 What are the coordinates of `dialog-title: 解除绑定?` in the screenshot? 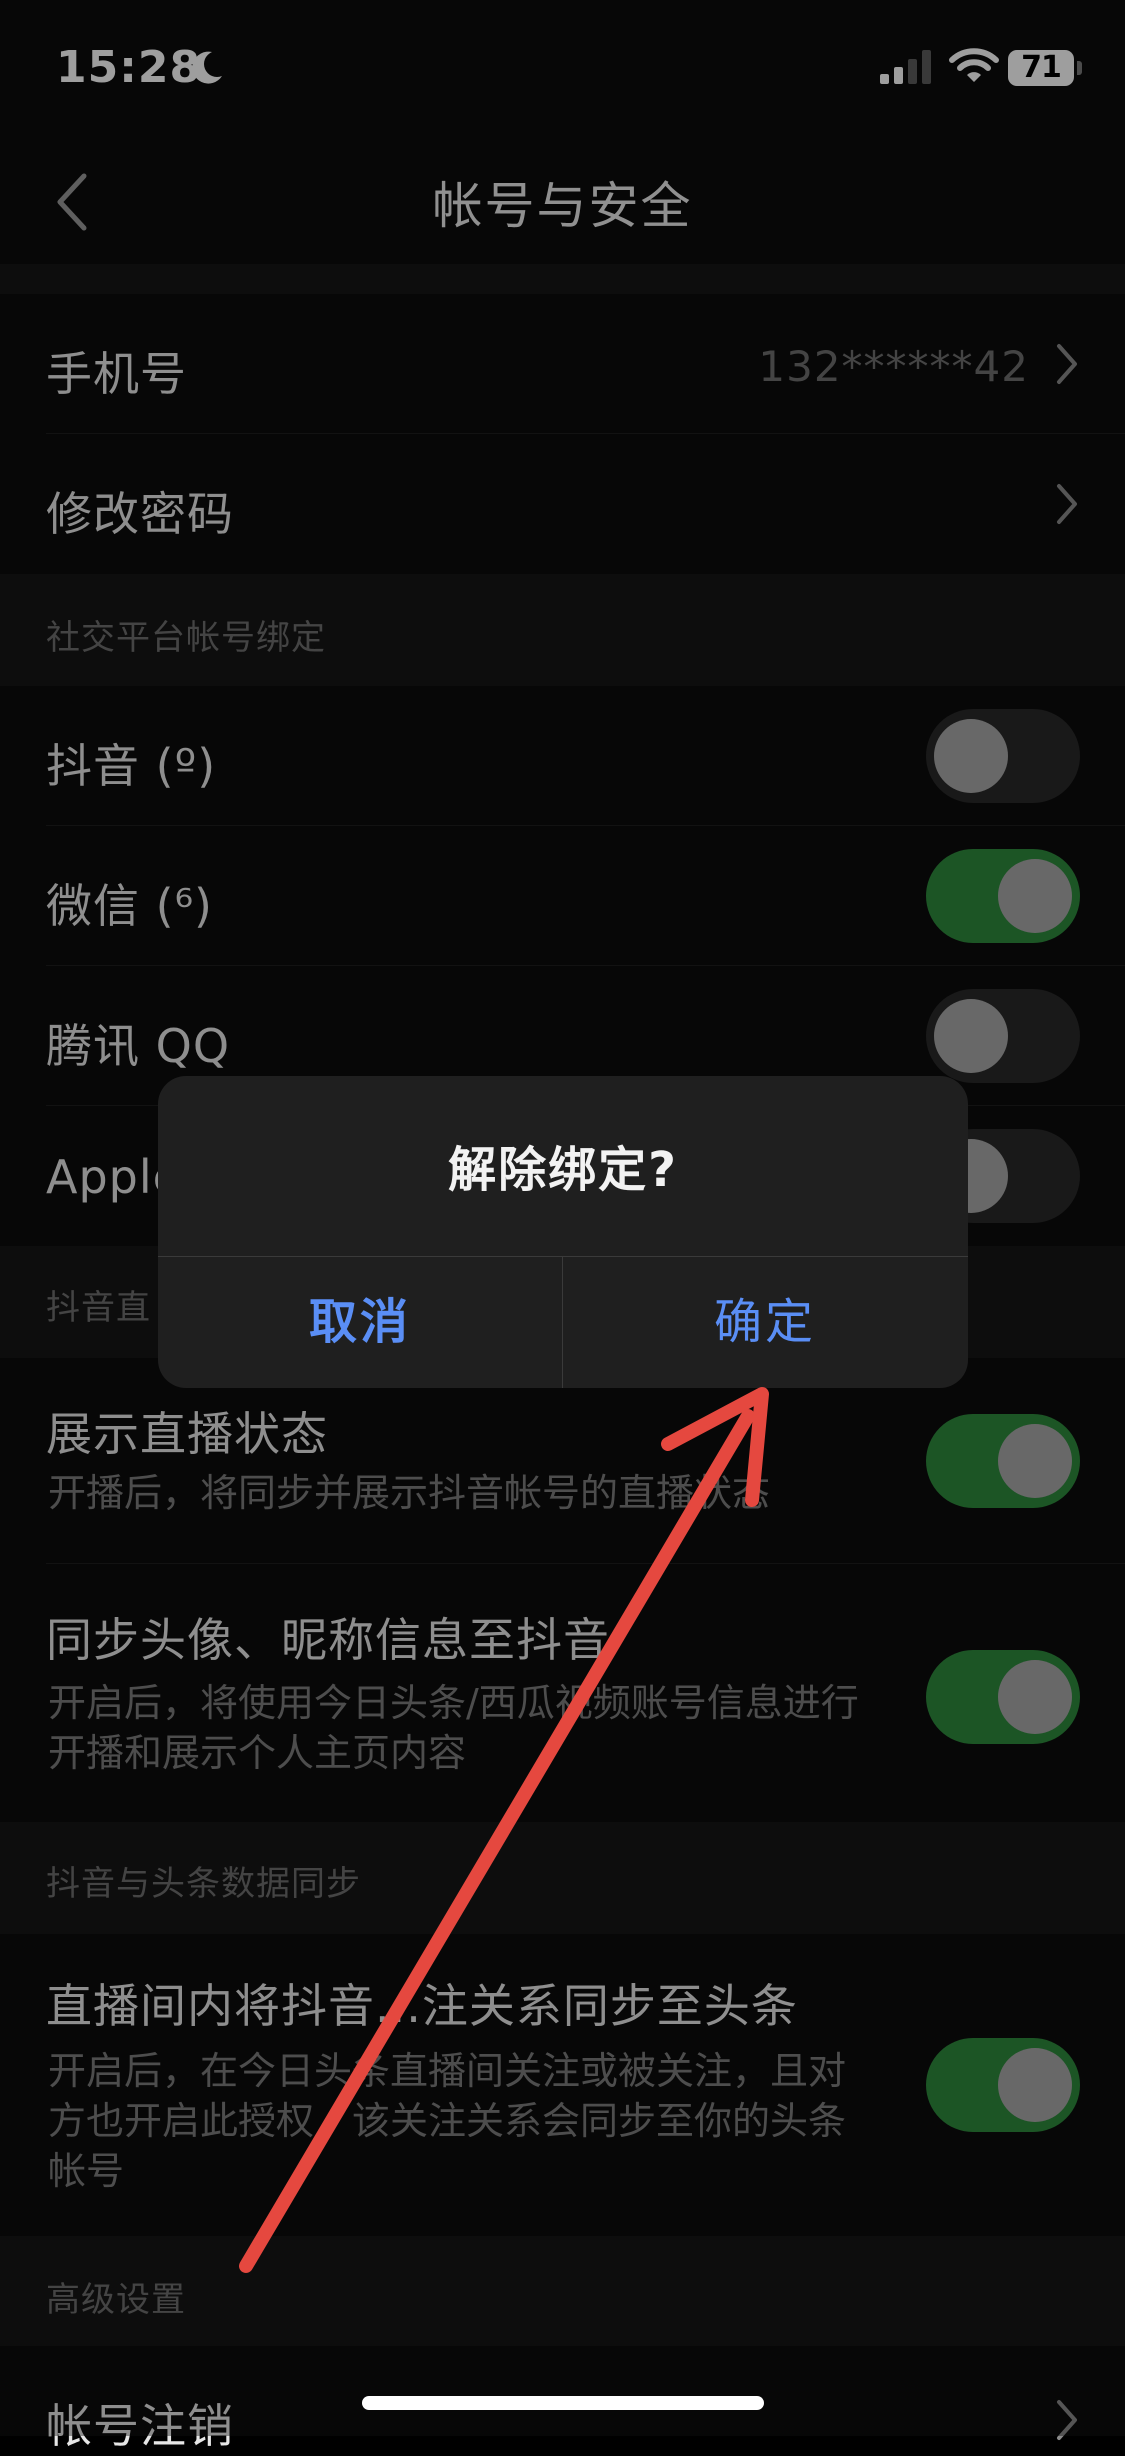 It's located at (563, 1170).